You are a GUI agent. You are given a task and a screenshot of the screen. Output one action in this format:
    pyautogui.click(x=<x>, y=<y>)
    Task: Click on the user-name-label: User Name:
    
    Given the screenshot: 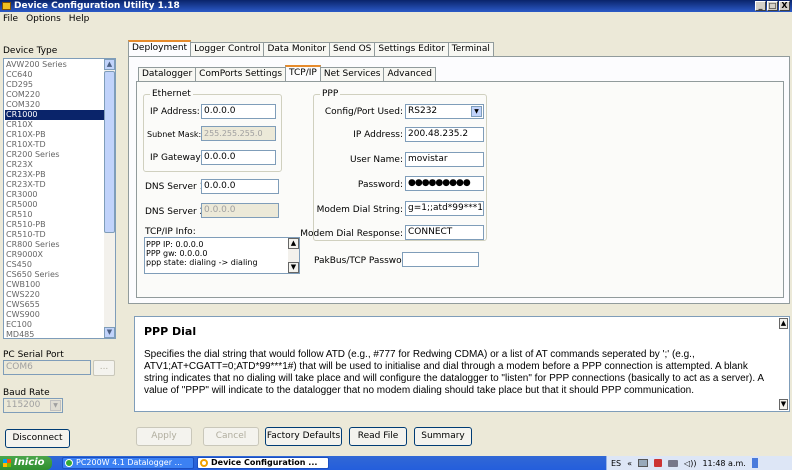 What is the action you would take?
    pyautogui.click(x=376, y=160)
    